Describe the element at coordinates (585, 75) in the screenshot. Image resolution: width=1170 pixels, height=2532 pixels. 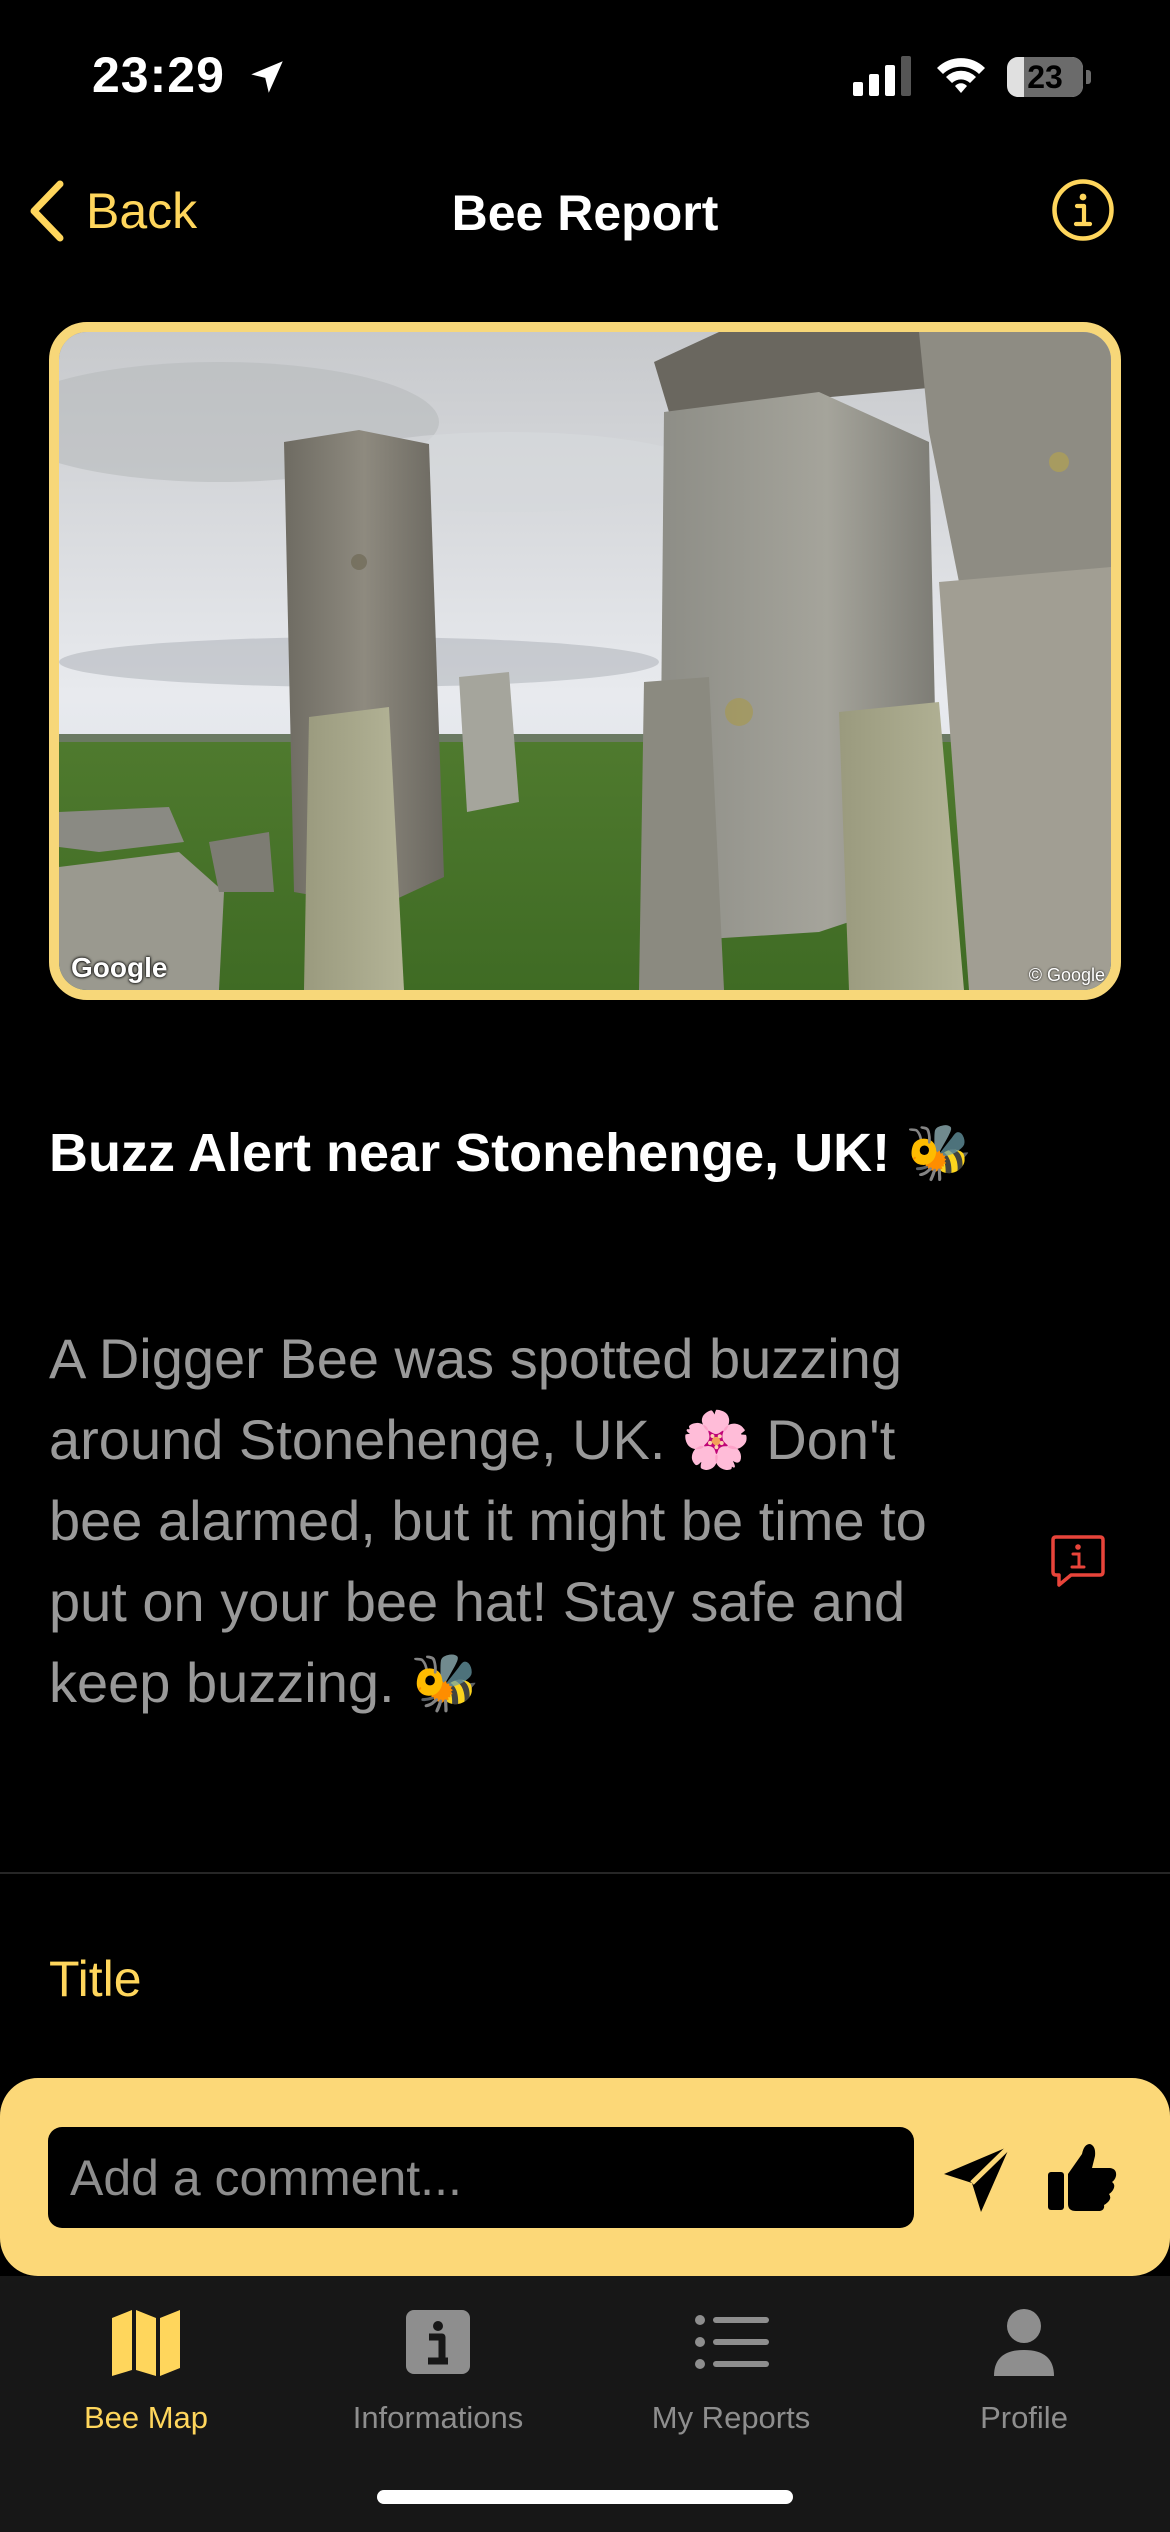
I see `status-bar: 23:29 23` at that location.